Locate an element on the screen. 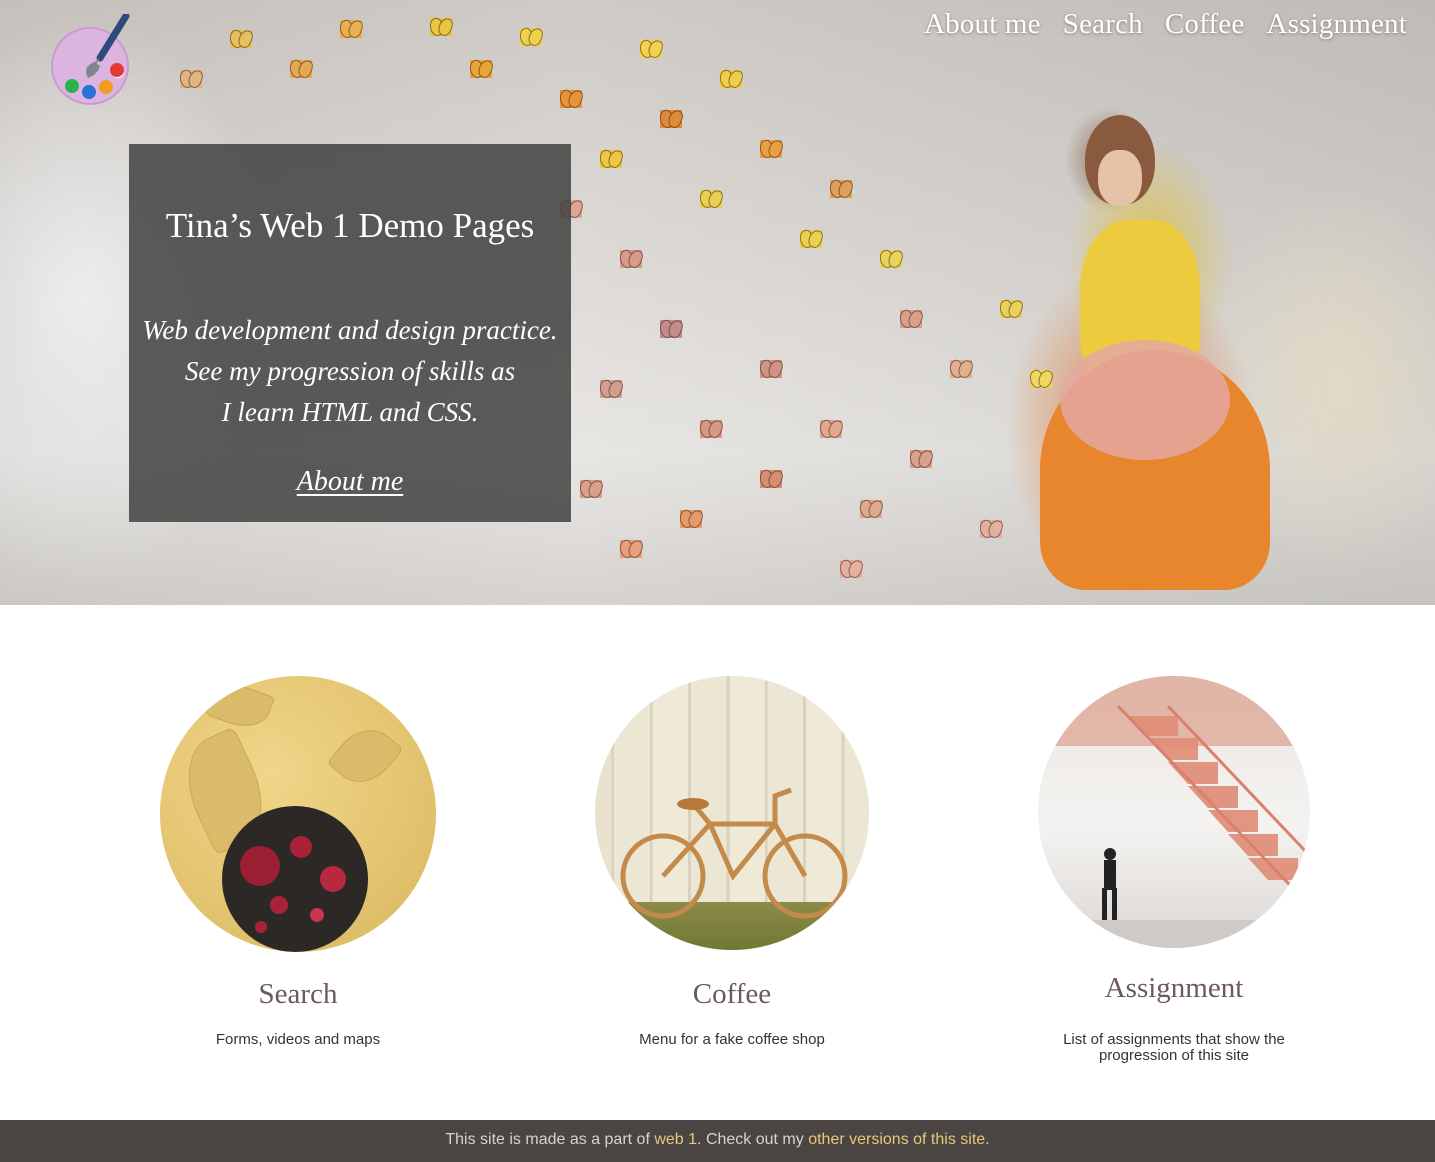 The image size is (1435, 1162). assignment-card-image is located at coordinates (1174, 812).